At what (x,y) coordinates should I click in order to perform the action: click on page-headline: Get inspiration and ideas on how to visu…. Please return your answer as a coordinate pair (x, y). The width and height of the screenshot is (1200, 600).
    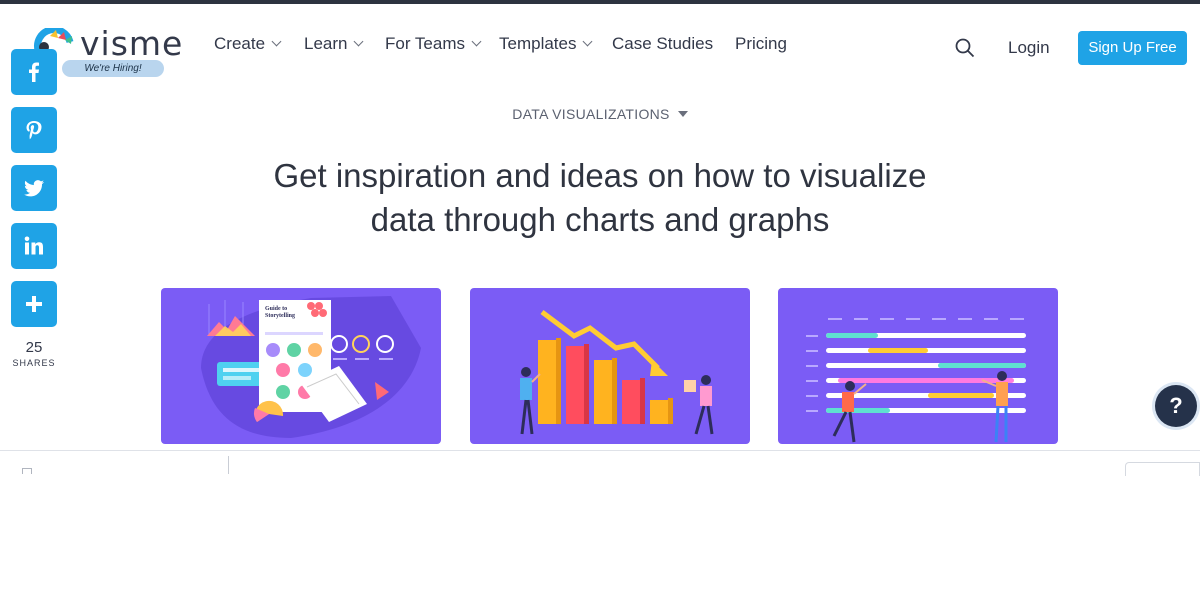
    Looking at the image, I should click on (600, 198).